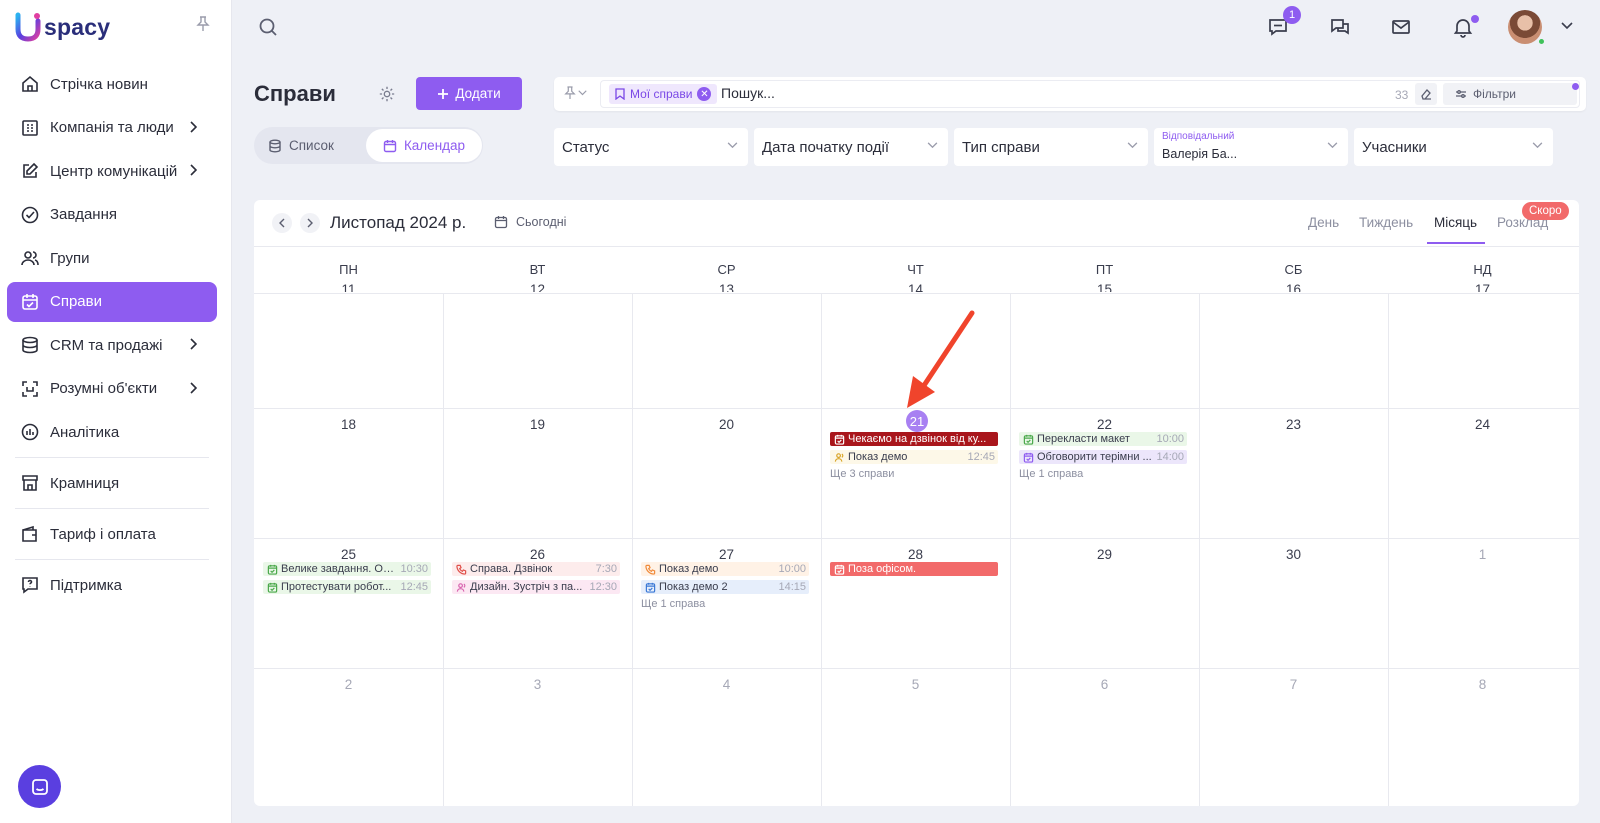 Image resolution: width=1600 pixels, height=823 pixels. What do you see at coordinates (726, 554) in the screenshot?
I see `day-number: 27` at bounding box center [726, 554].